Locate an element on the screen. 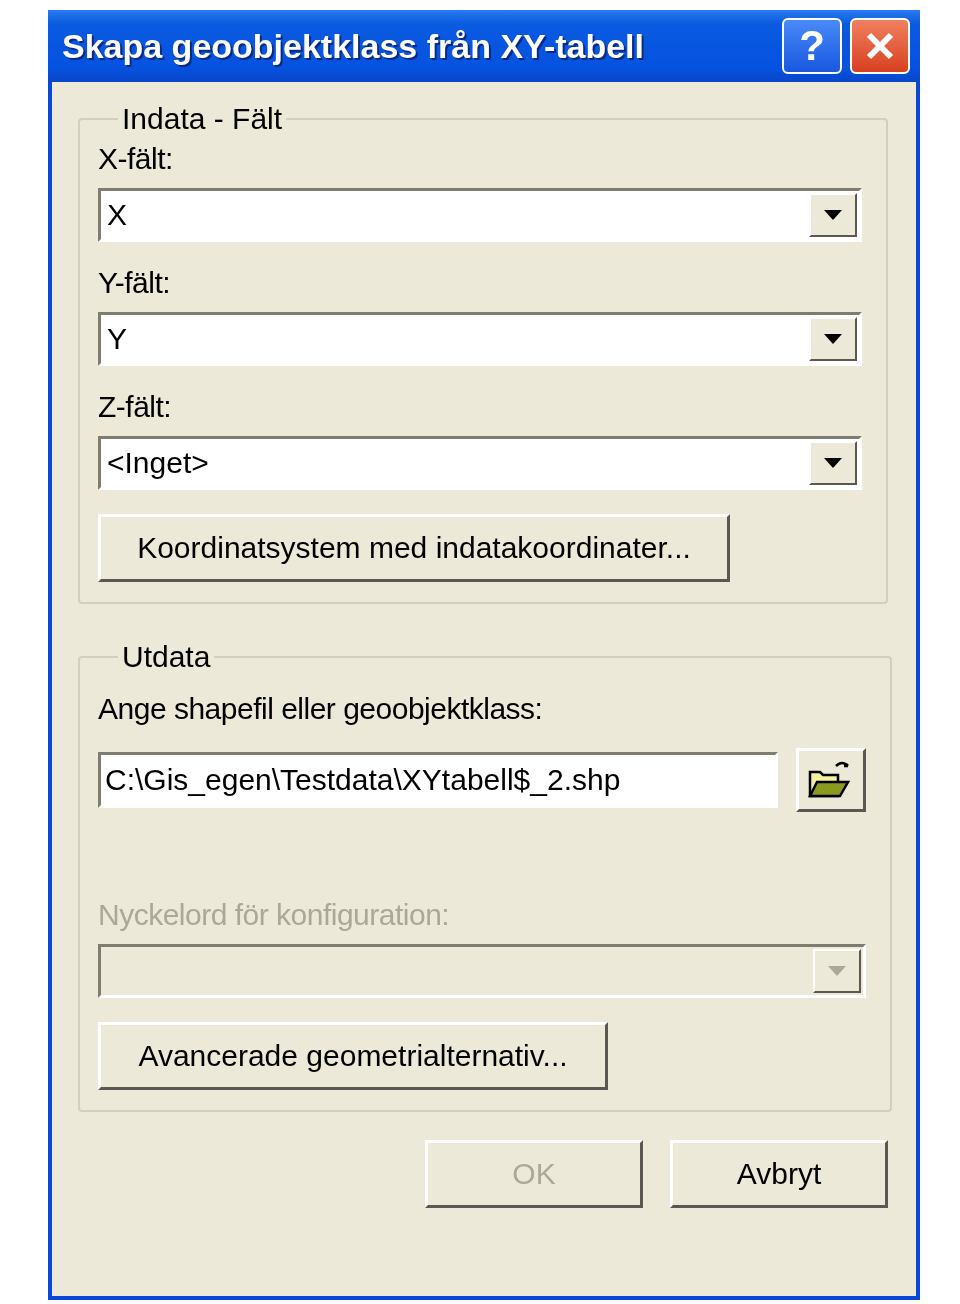 Image resolution: width=960 pixels, height=1304 pixels. close-icon is located at coordinates (880, 46).